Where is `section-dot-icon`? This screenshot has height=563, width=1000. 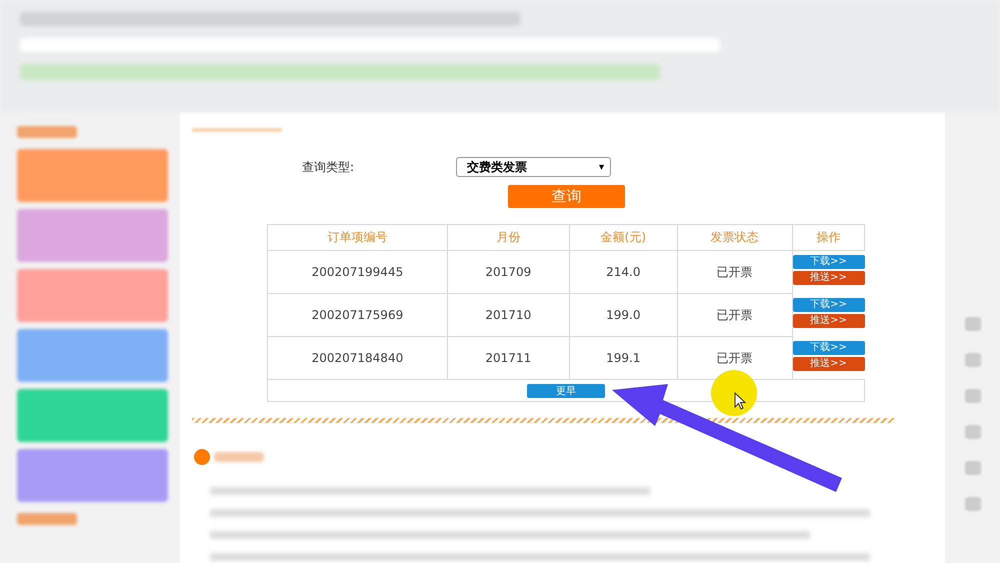
section-dot-icon is located at coordinates (202, 457).